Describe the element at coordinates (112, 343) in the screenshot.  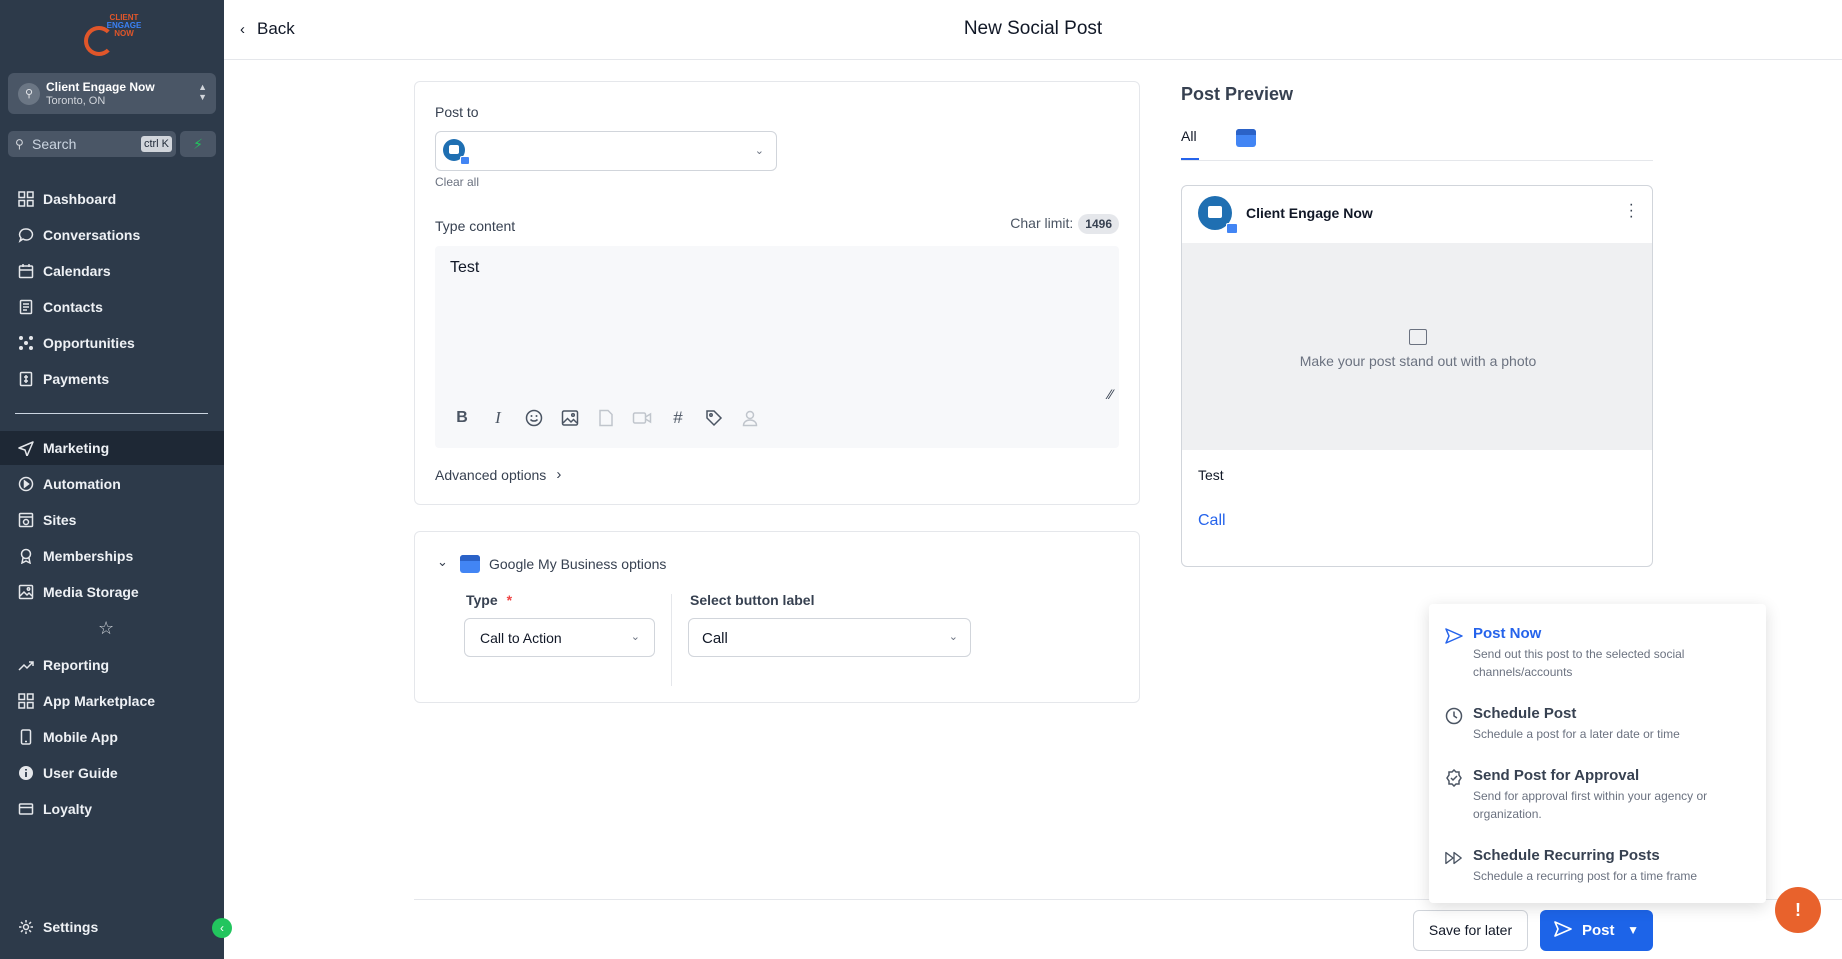
I see `sidebar-item-opportunities: Opportunities` at that location.